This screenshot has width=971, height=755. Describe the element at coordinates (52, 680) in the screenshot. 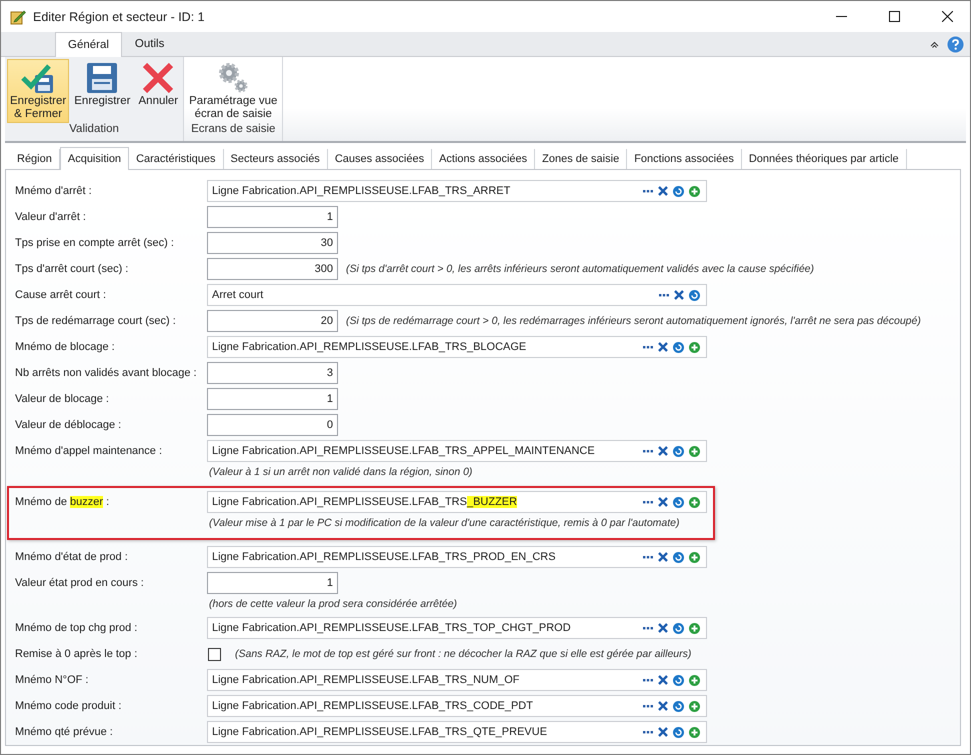

I see `field-label: Mnémo N°OF :` at that location.